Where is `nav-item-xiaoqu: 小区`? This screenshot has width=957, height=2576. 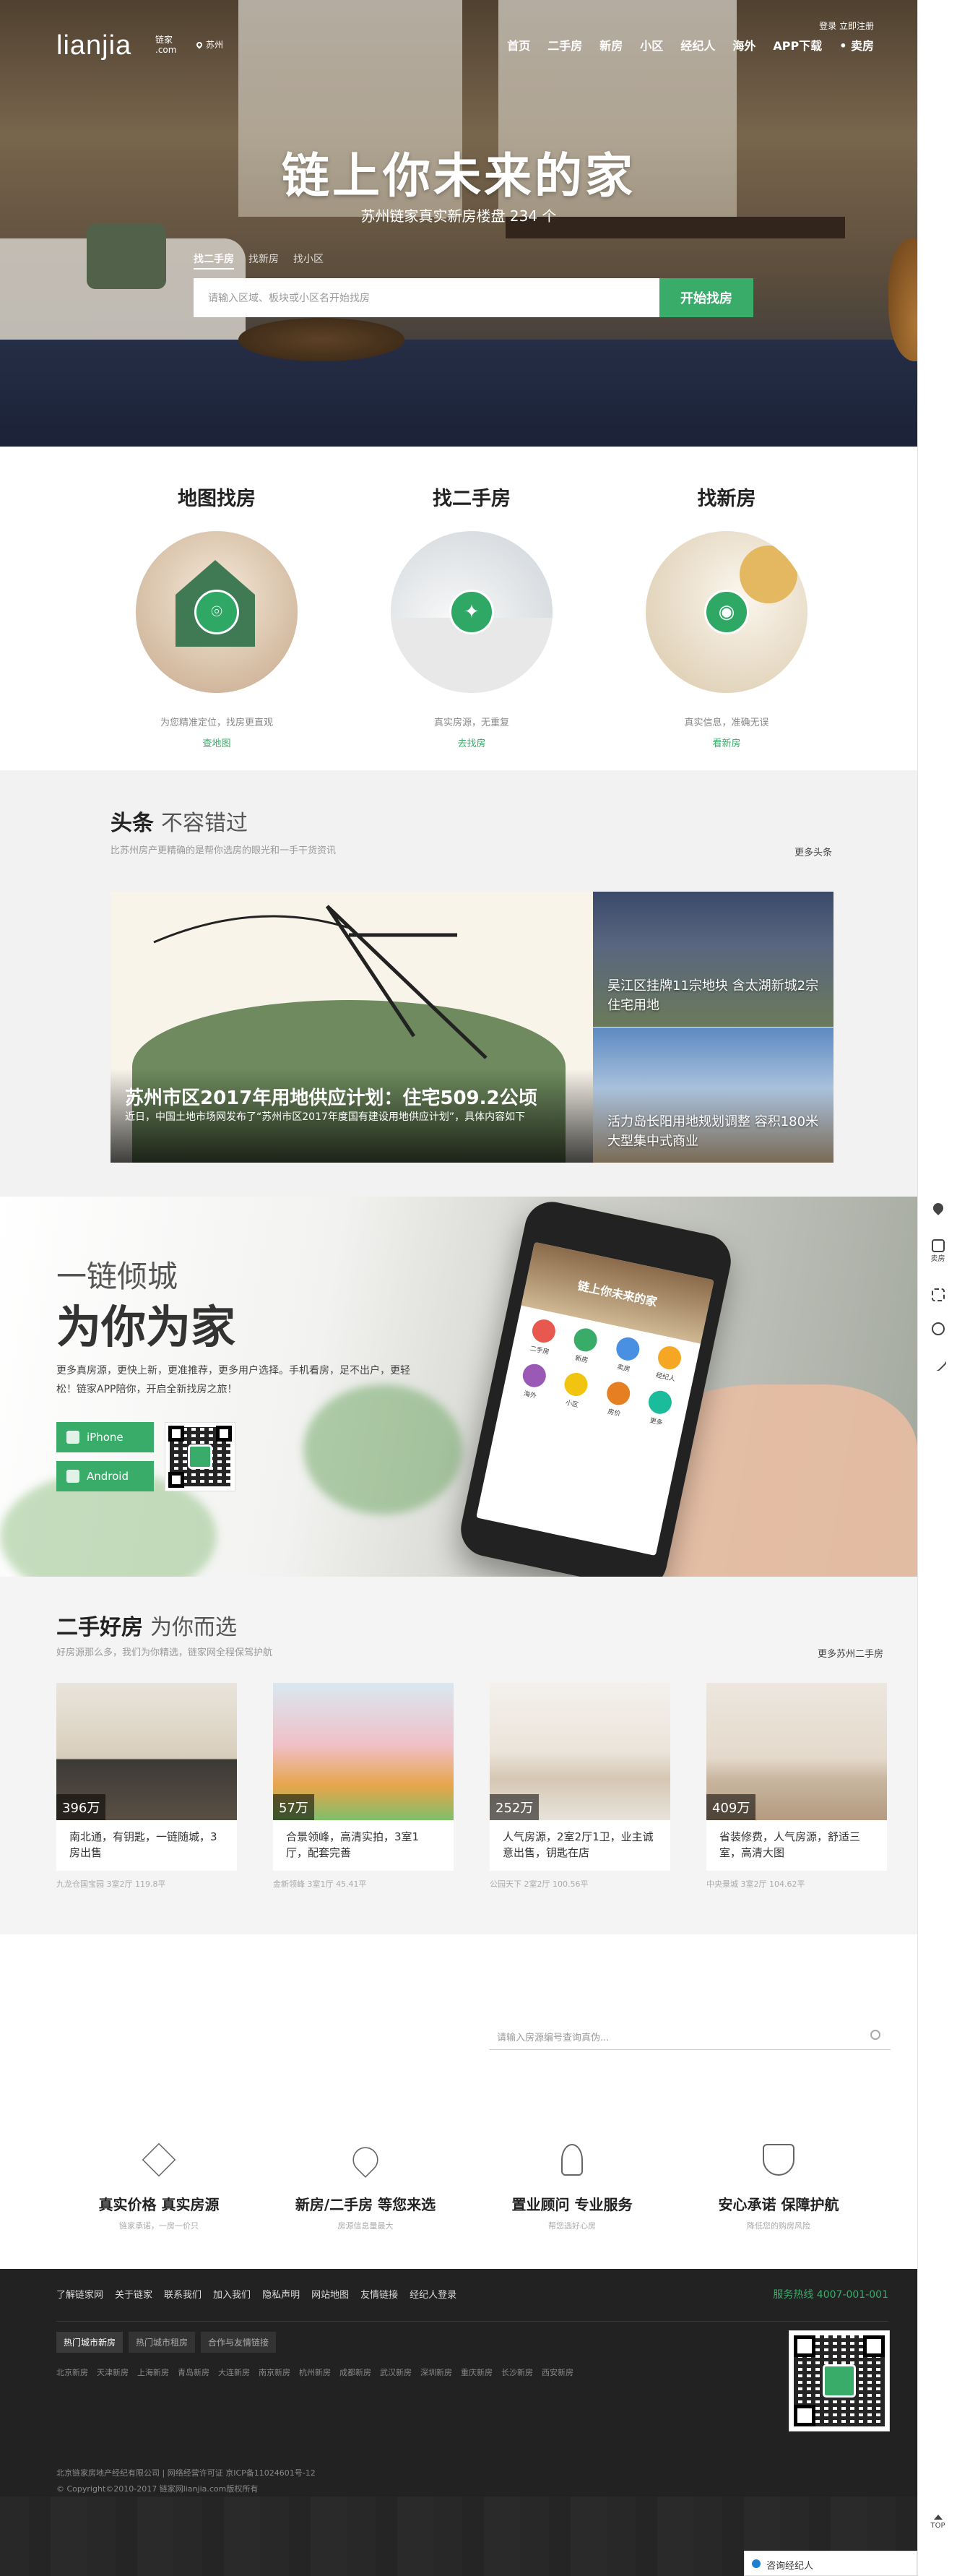
nav-item-xiaoqu: 小区 is located at coordinates (651, 44).